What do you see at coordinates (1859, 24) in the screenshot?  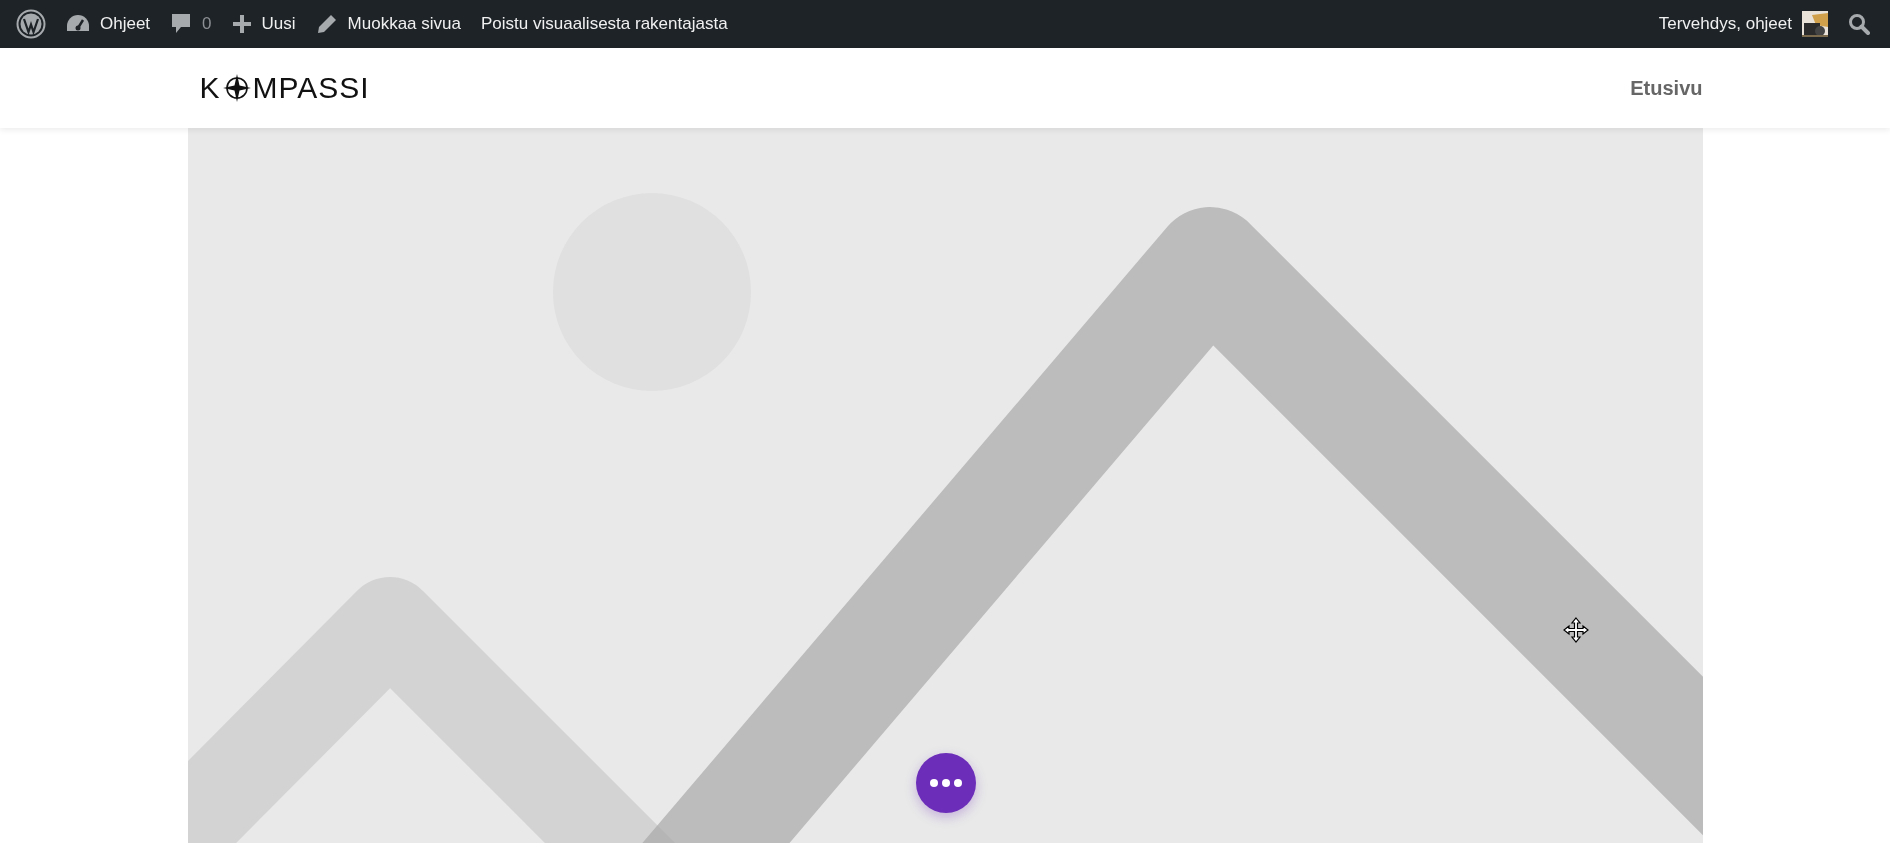 I see `search-icon` at bounding box center [1859, 24].